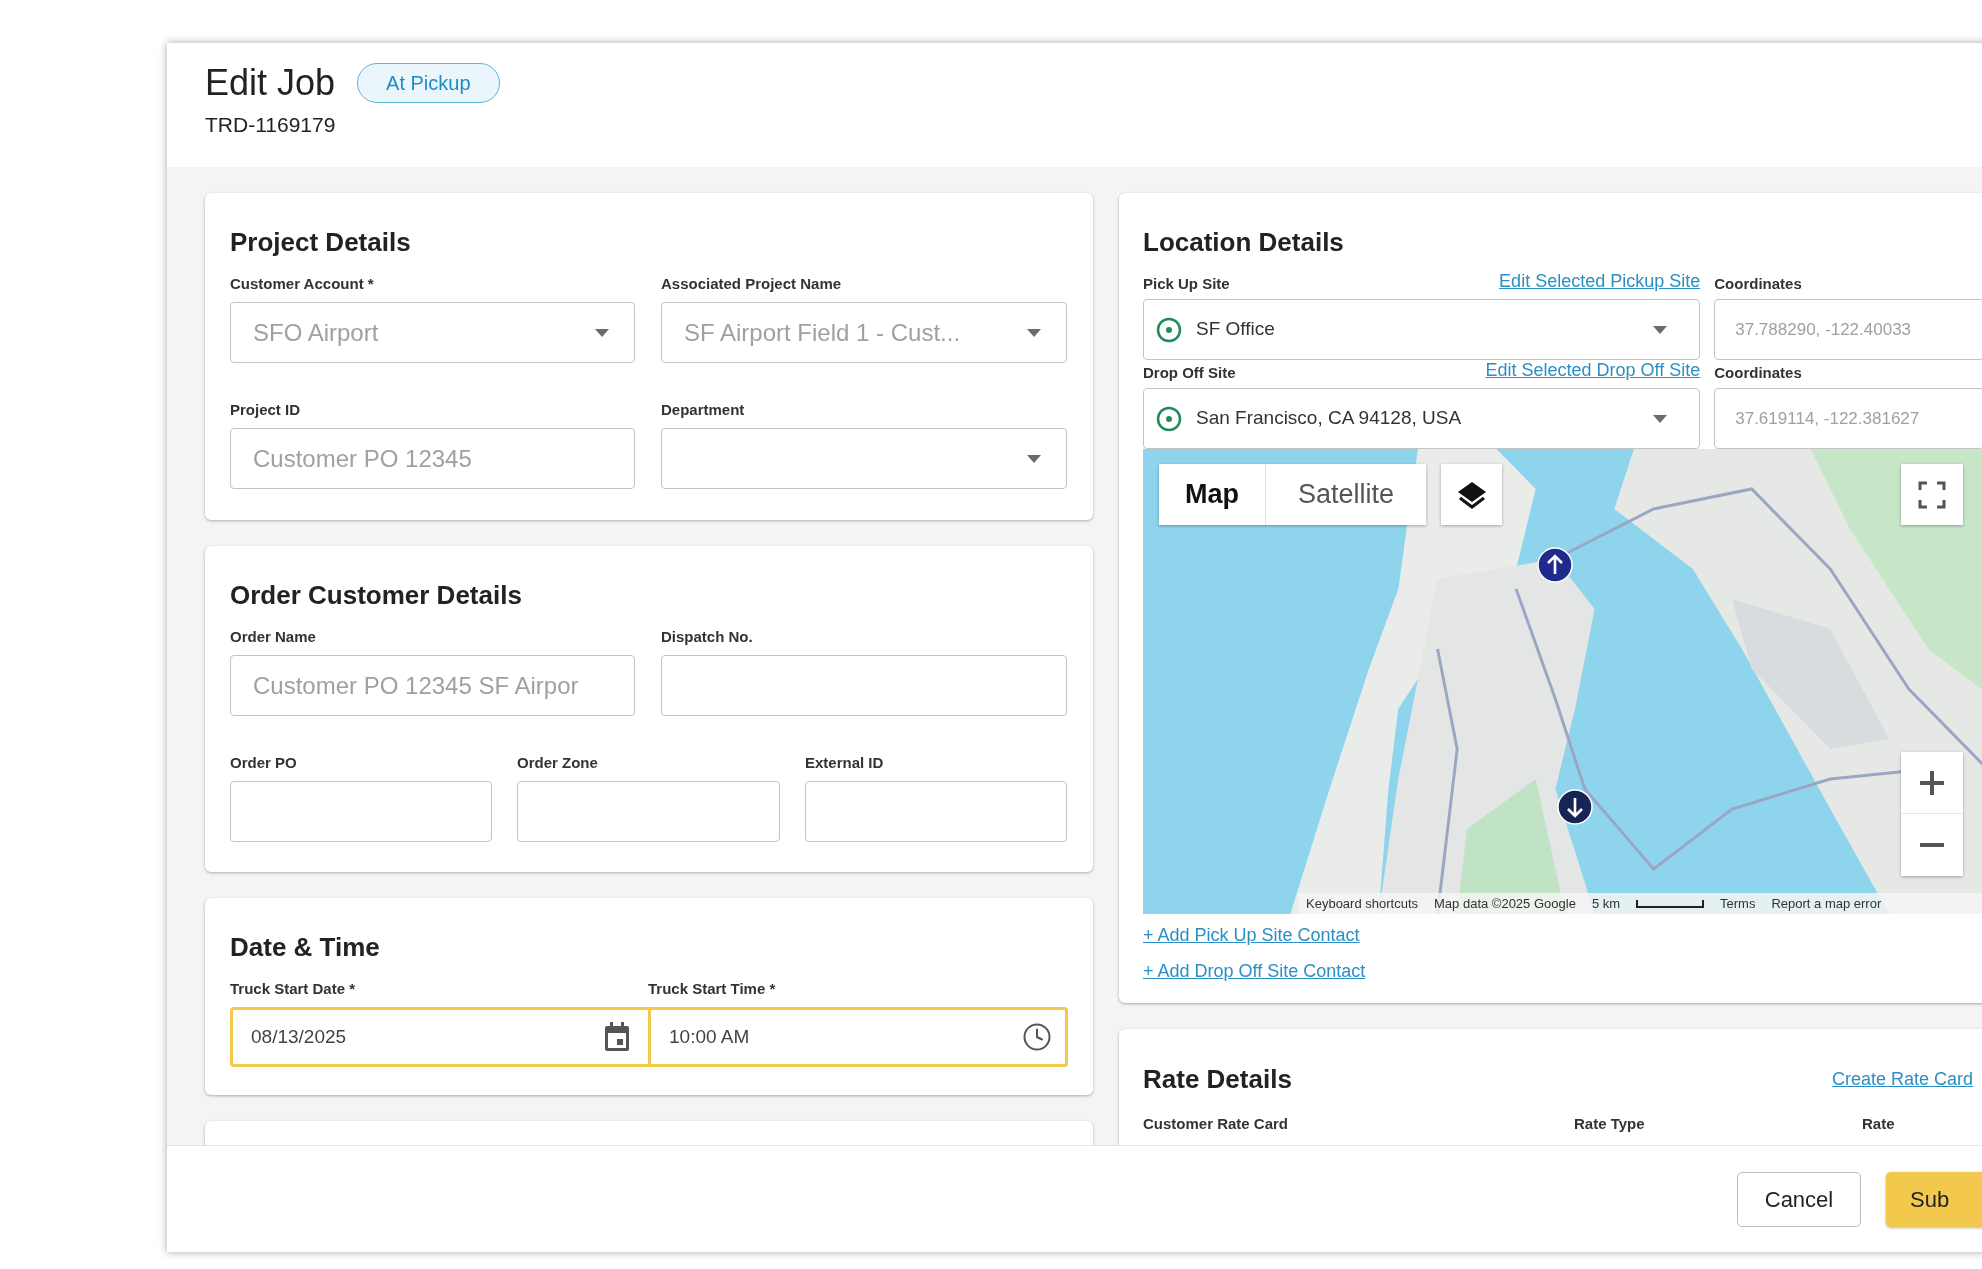  What do you see at coordinates (1251, 935) in the screenshot?
I see `add-contact-link: + Add Pick Up Site Contact` at bounding box center [1251, 935].